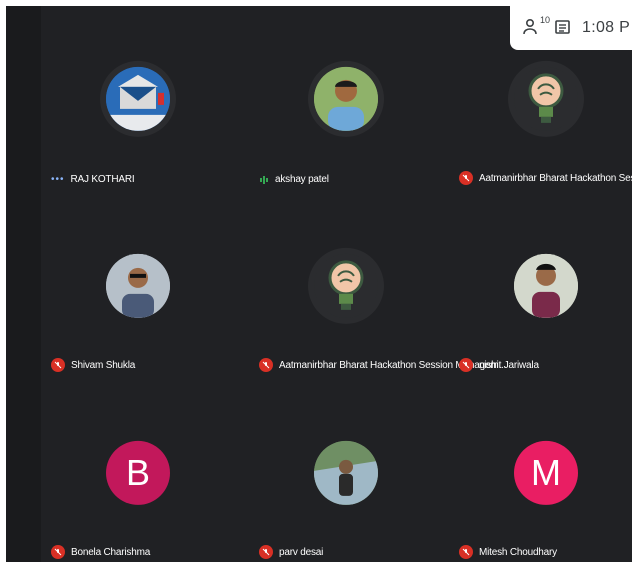 Image resolution: width=632 pixels, height=562 pixels. Describe the element at coordinates (518, 552) in the screenshot. I see `participant-name: Mitesh Choudhary` at that location.